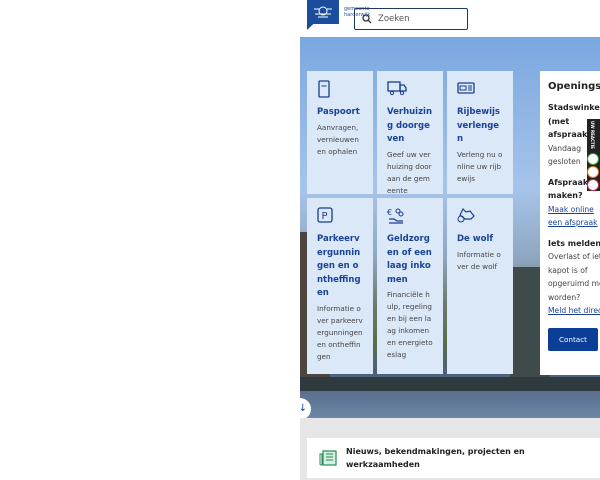 The width and height of the screenshot is (600, 480). Describe the element at coordinates (568, 189) in the screenshot. I see `afspraak-title: Afspraak maken?` at that location.